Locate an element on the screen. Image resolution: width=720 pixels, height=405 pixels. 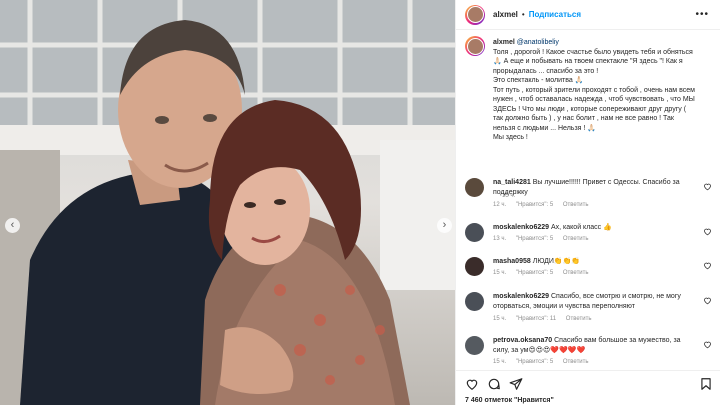
header-username: alxmel is located at coordinates (505, 14).